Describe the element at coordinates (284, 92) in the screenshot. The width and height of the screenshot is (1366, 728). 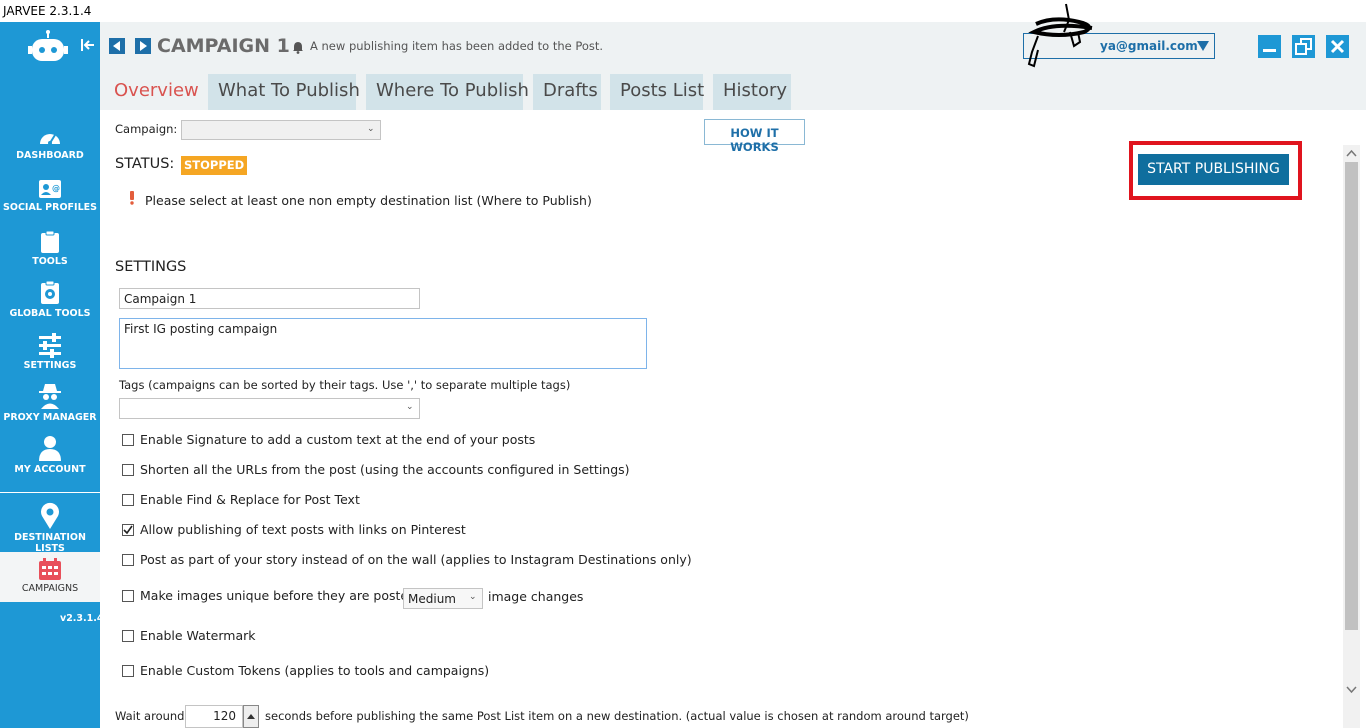
I see `tab-what-to-publish: What To Publish` at that location.